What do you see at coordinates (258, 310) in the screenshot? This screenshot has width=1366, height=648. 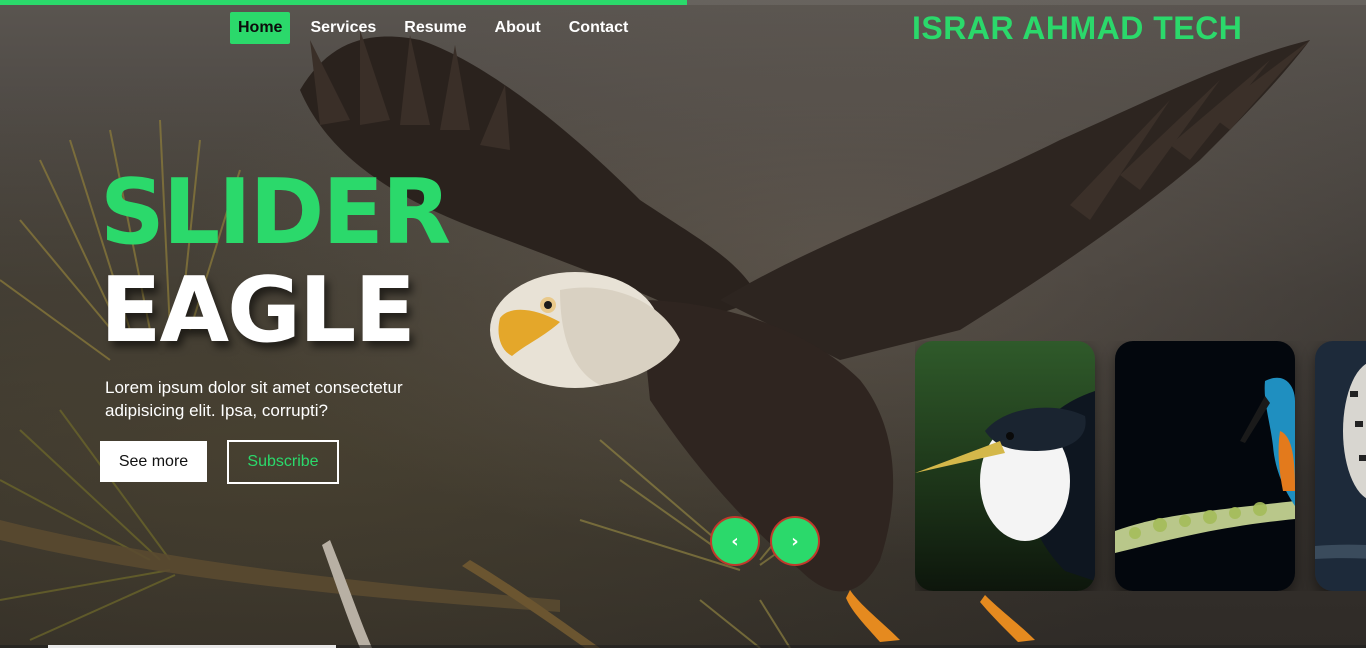 I see `hero-title-line2: EAGLE` at bounding box center [258, 310].